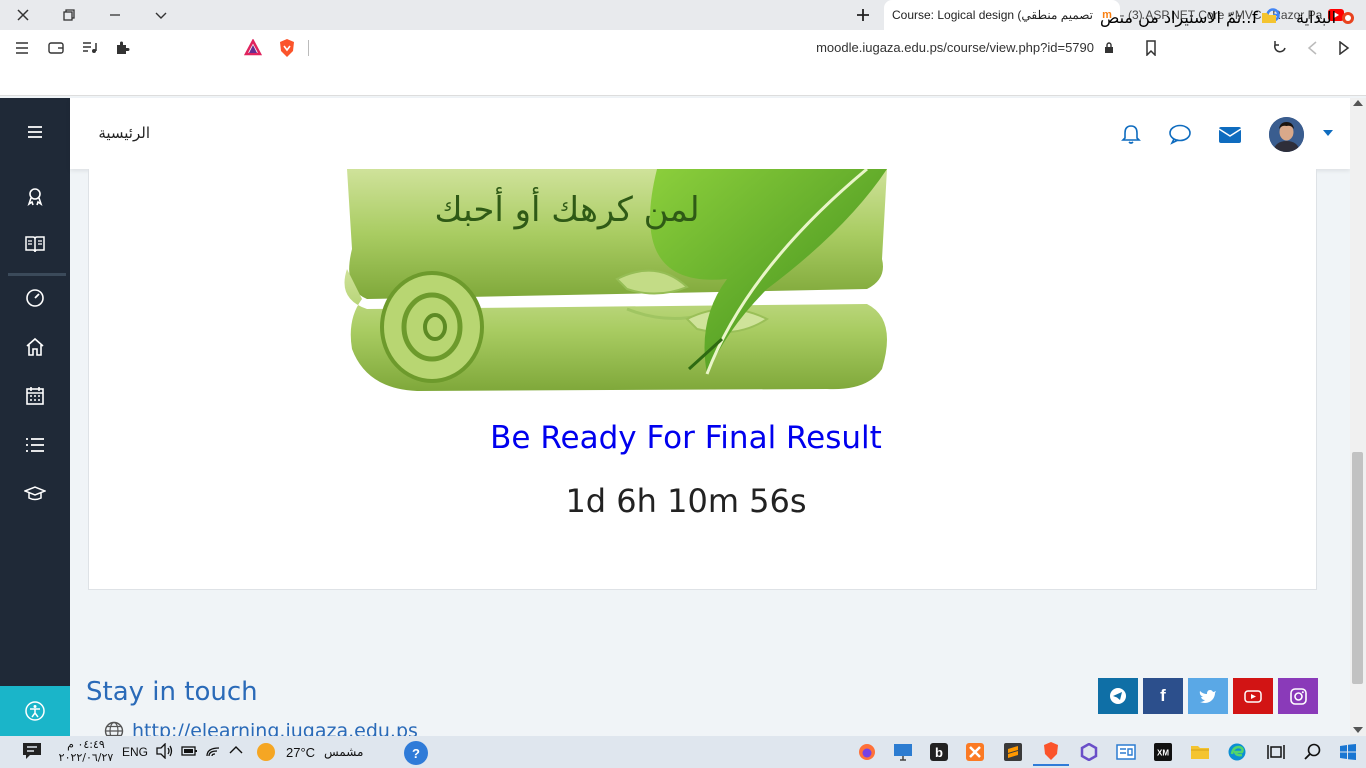  I want to click on helper-app-icon: ?, so click(416, 753).